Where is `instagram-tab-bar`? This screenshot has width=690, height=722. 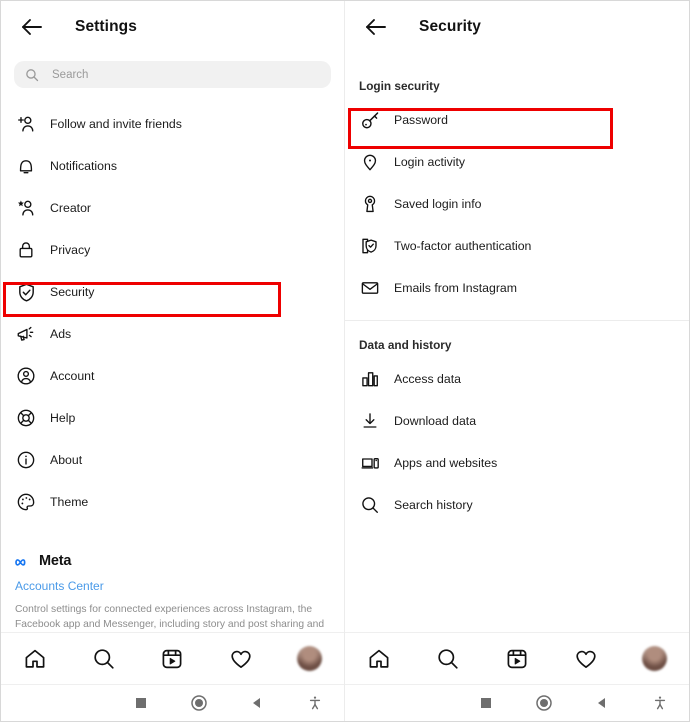 instagram-tab-bar is located at coordinates (517, 658).